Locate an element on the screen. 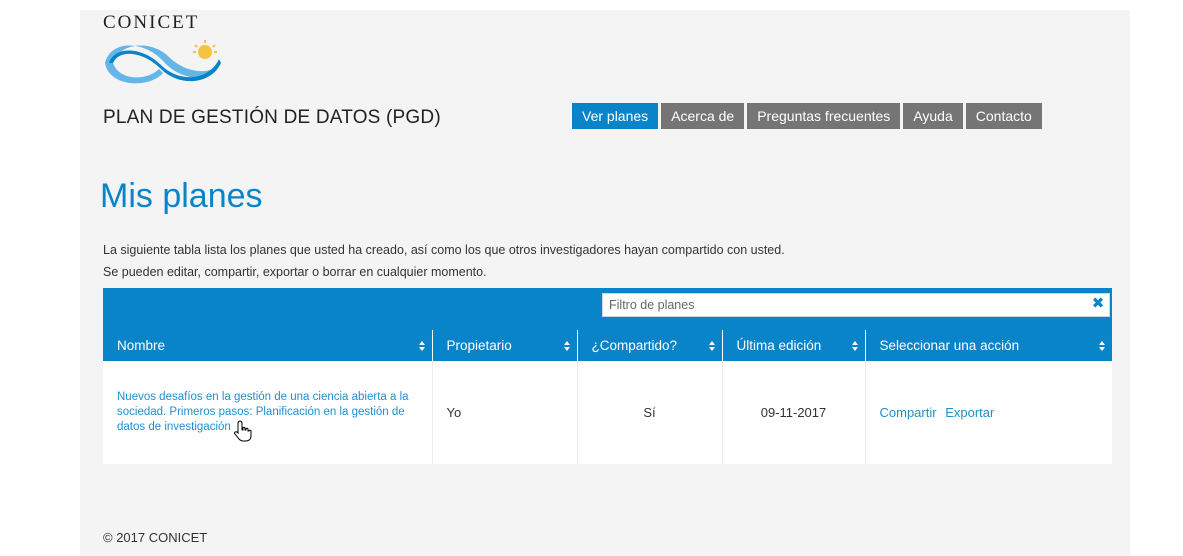  column-label: Última edición is located at coordinates (779, 345).